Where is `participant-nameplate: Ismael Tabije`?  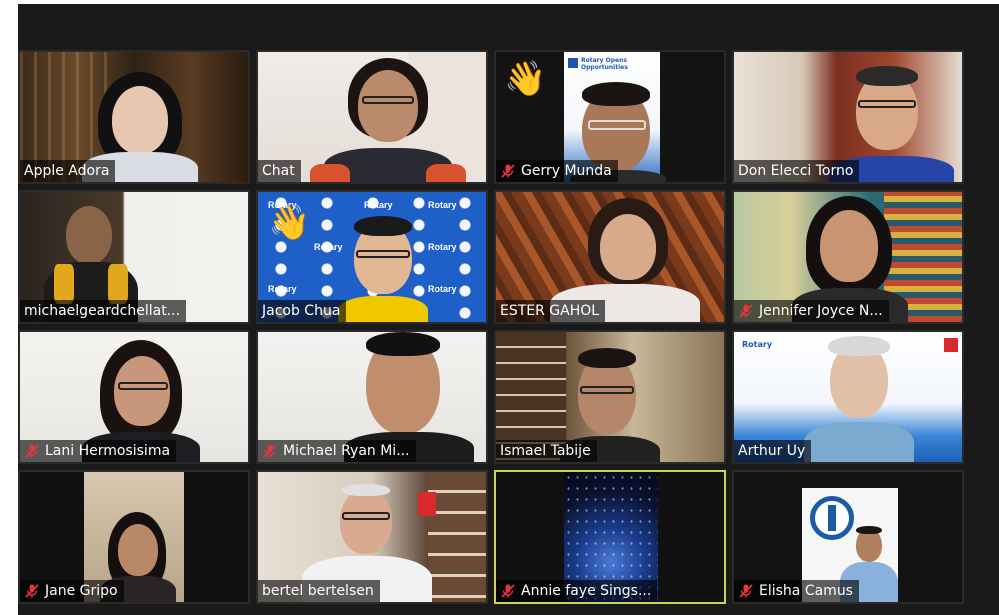 participant-nameplate: Ismael Tabije is located at coordinates (546, 451).